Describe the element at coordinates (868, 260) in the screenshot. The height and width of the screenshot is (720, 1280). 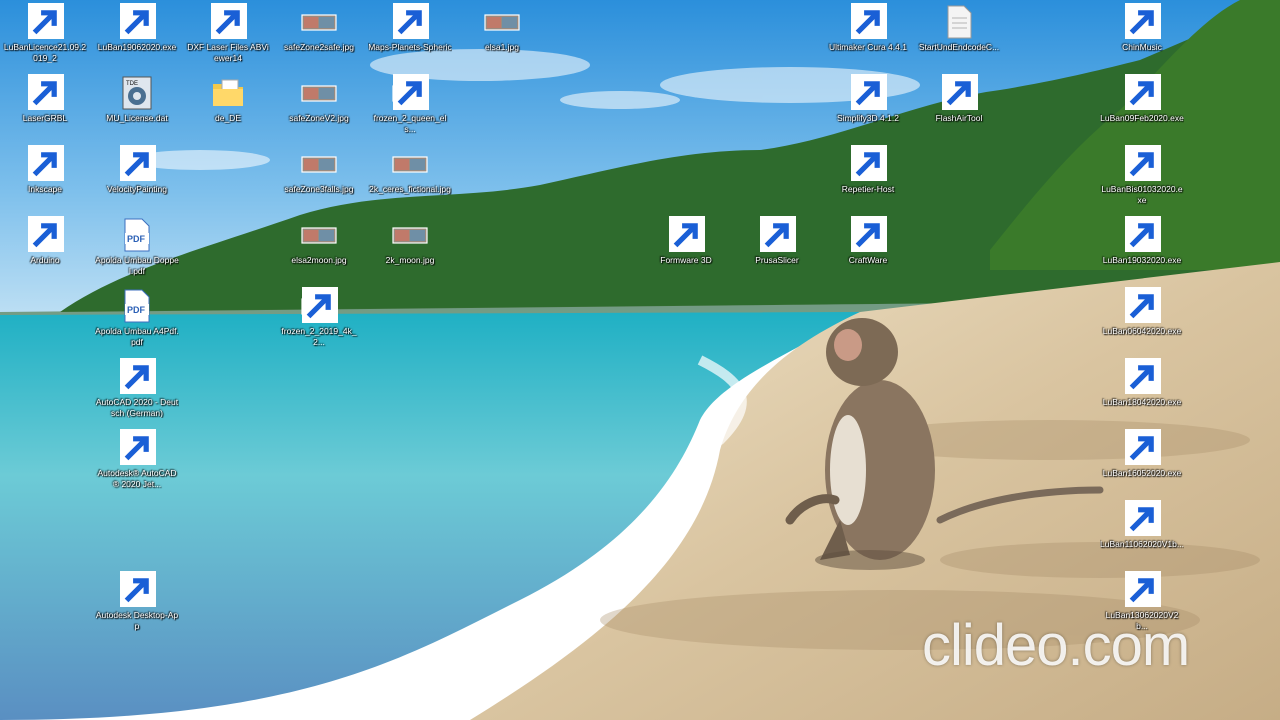
I see `desktop-icon-label: CraftWare` at that location.